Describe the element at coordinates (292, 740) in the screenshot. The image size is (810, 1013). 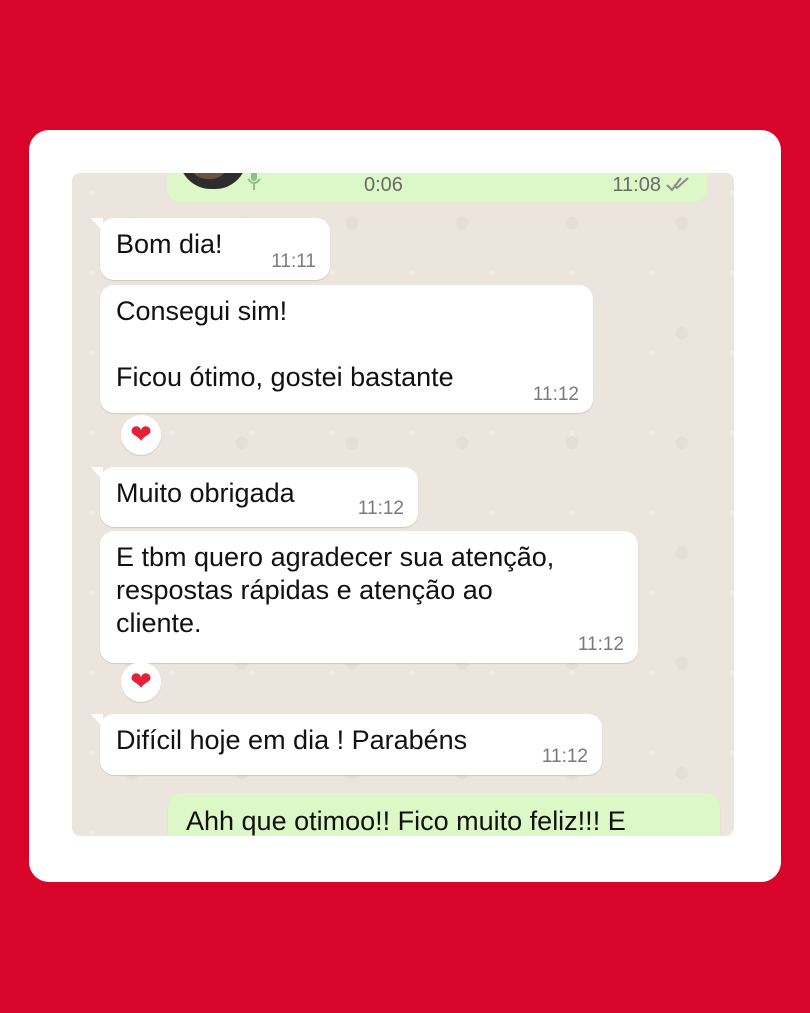
I see `message-text: Difícil hoje em dia ! Parabéns` at that location.